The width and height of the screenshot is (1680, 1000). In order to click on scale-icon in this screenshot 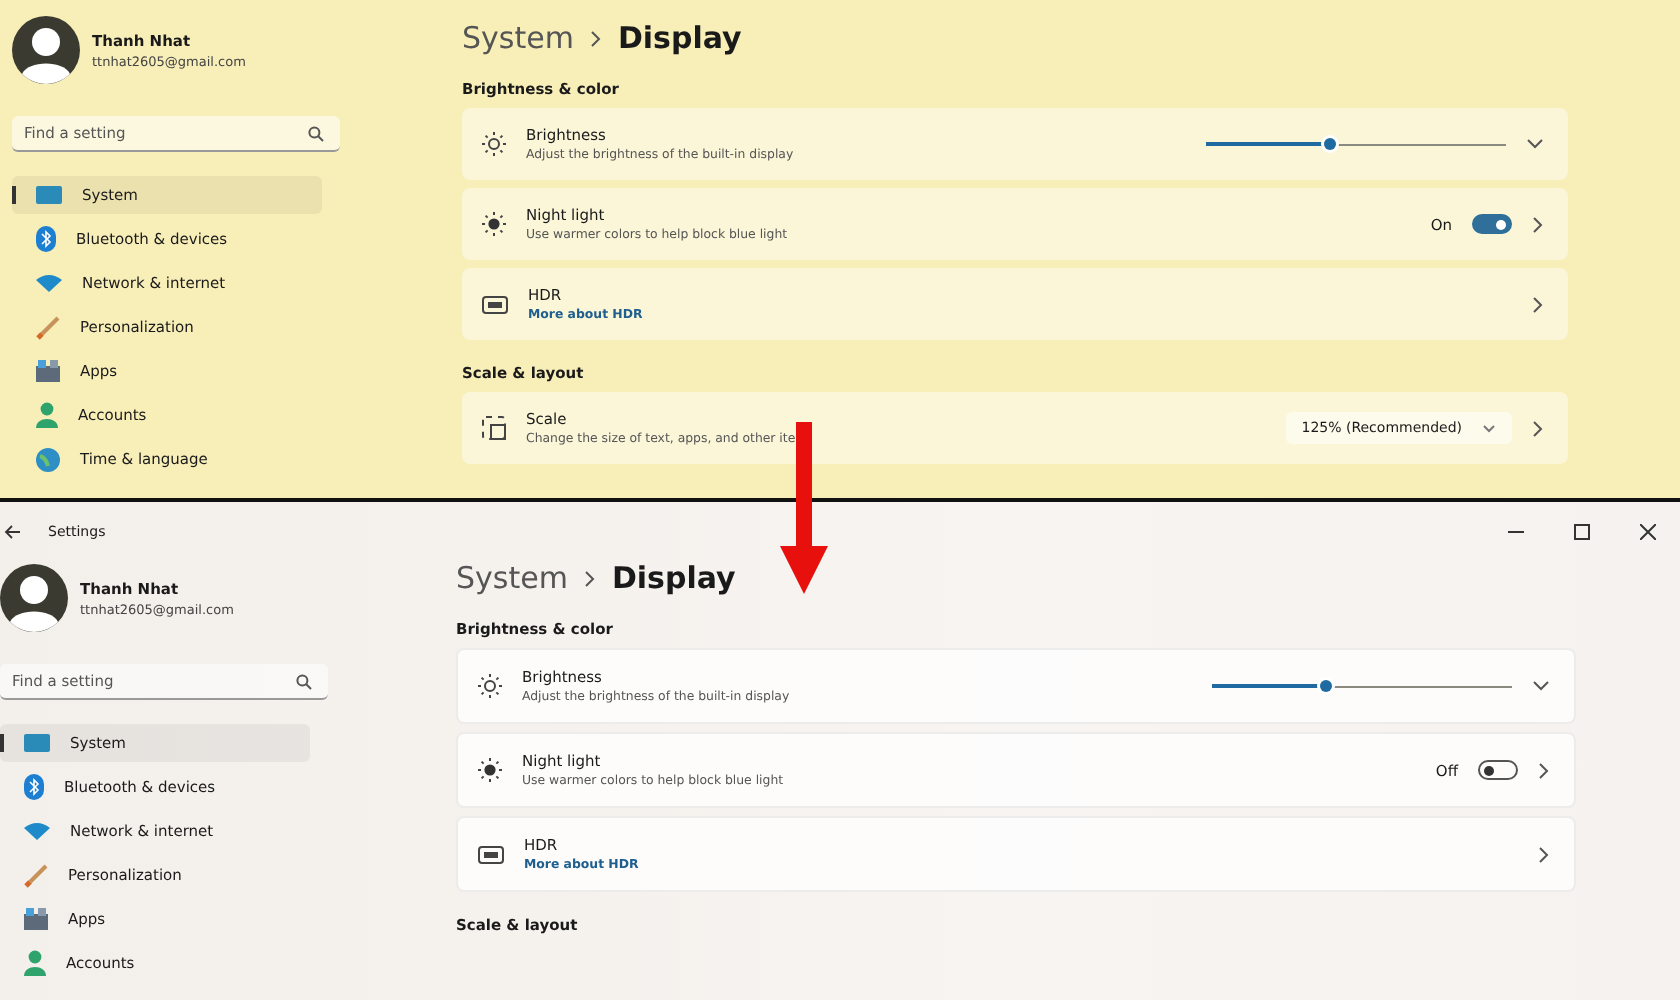, I will do `click(494, 428)`.